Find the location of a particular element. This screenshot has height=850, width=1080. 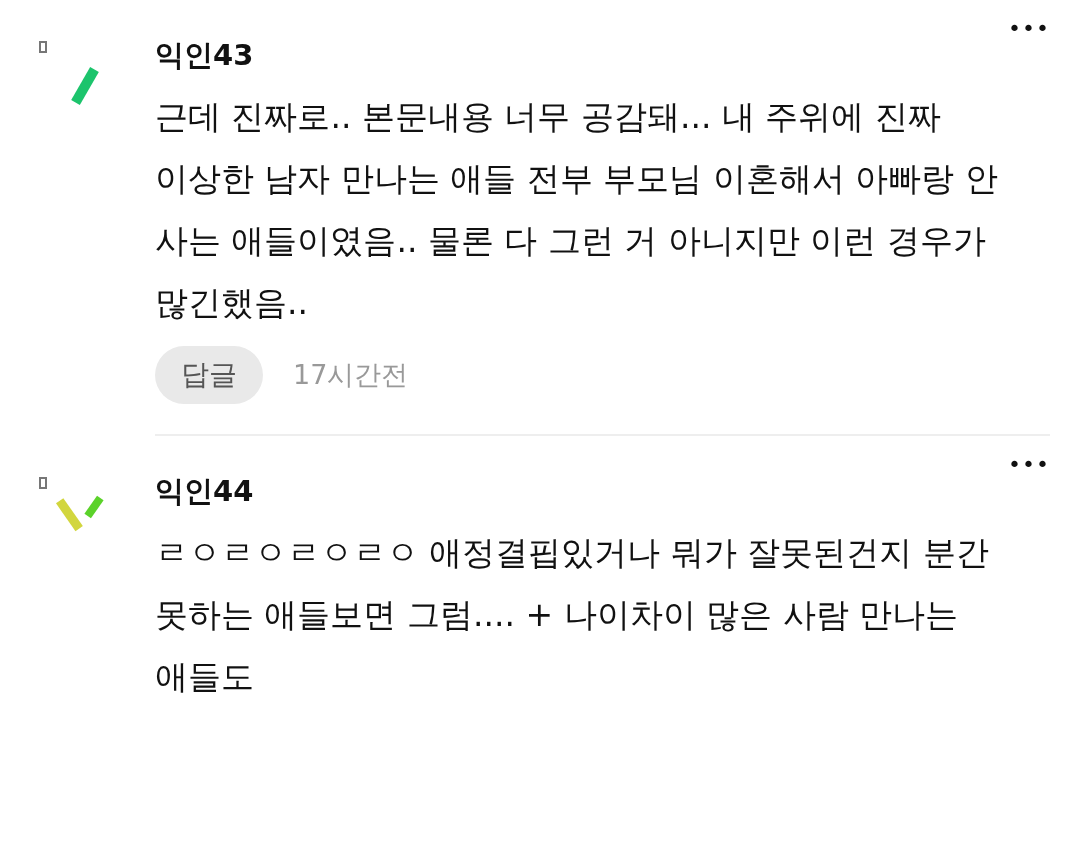

timestamp: 17시간전 is located at coordinates (351, 375).